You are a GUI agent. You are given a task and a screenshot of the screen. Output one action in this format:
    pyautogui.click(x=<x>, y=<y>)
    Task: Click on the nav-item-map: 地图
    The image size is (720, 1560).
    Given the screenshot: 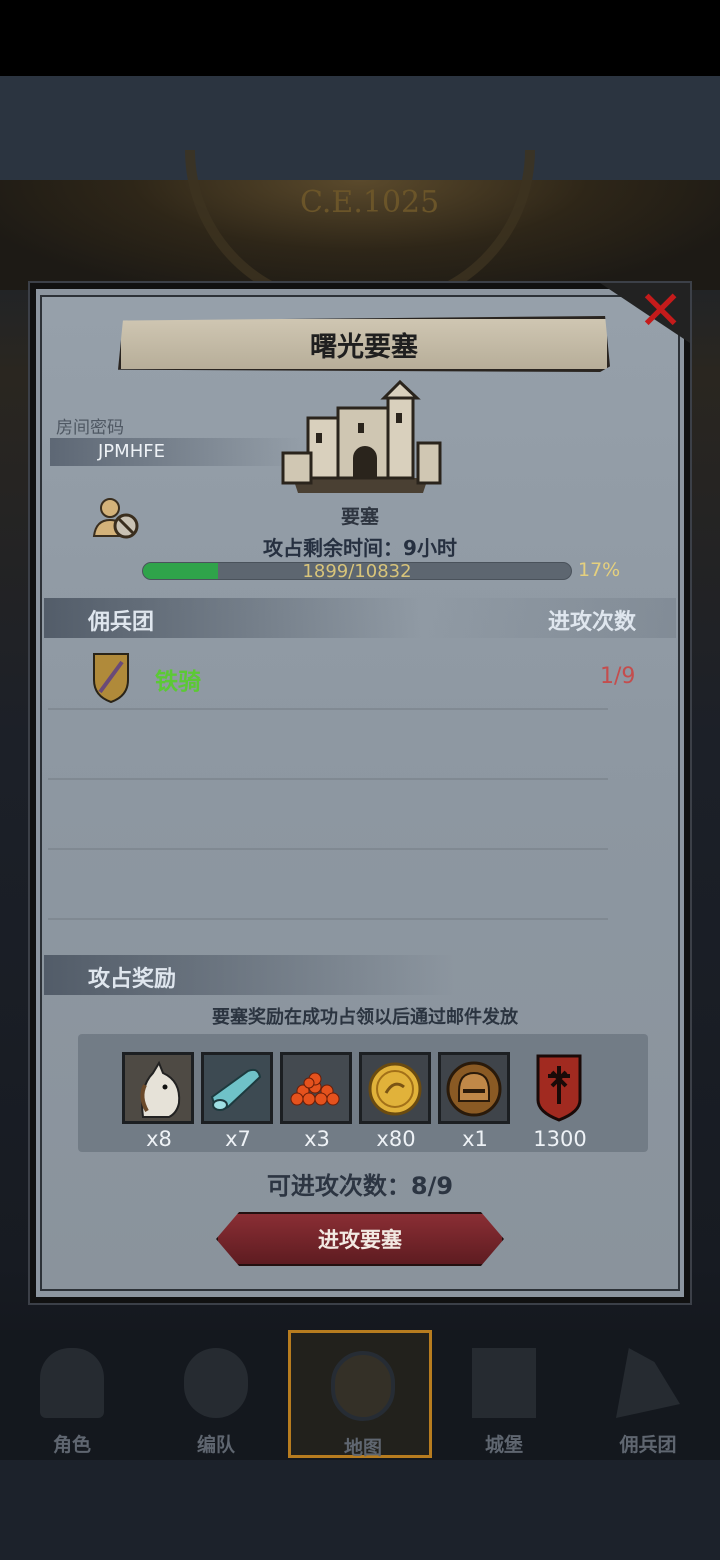 What is the action you would take?
    pyautogui.click(x=360, y=1394)
    